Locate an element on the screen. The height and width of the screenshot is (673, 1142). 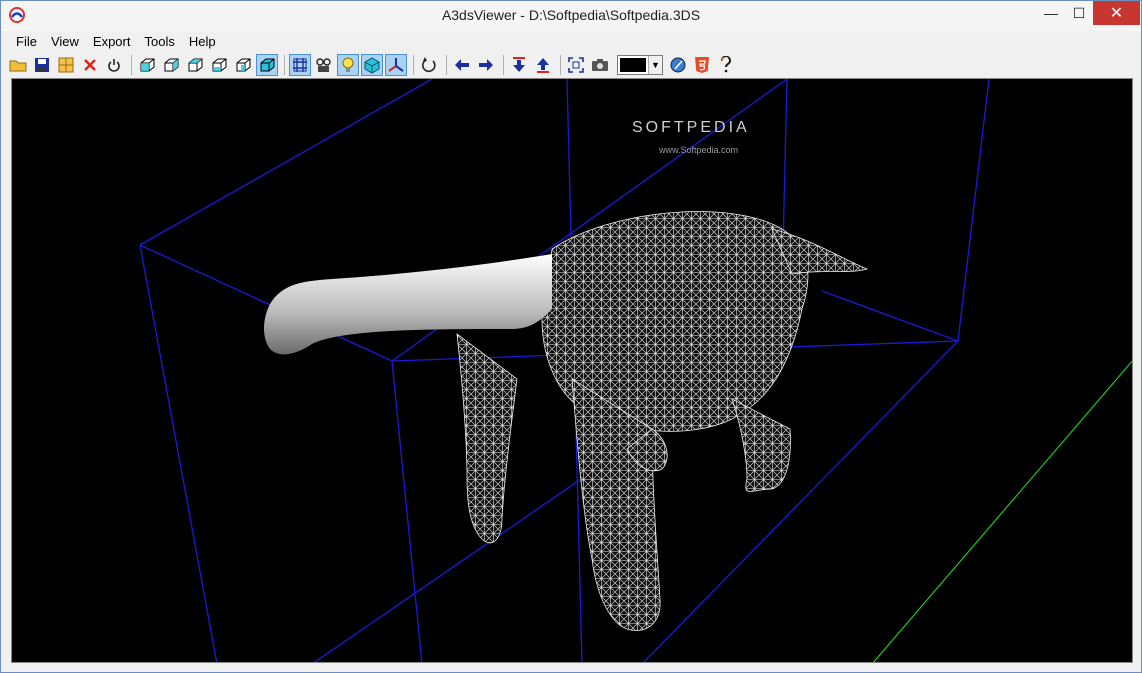
light-icon is located at coordinates (348, 65).